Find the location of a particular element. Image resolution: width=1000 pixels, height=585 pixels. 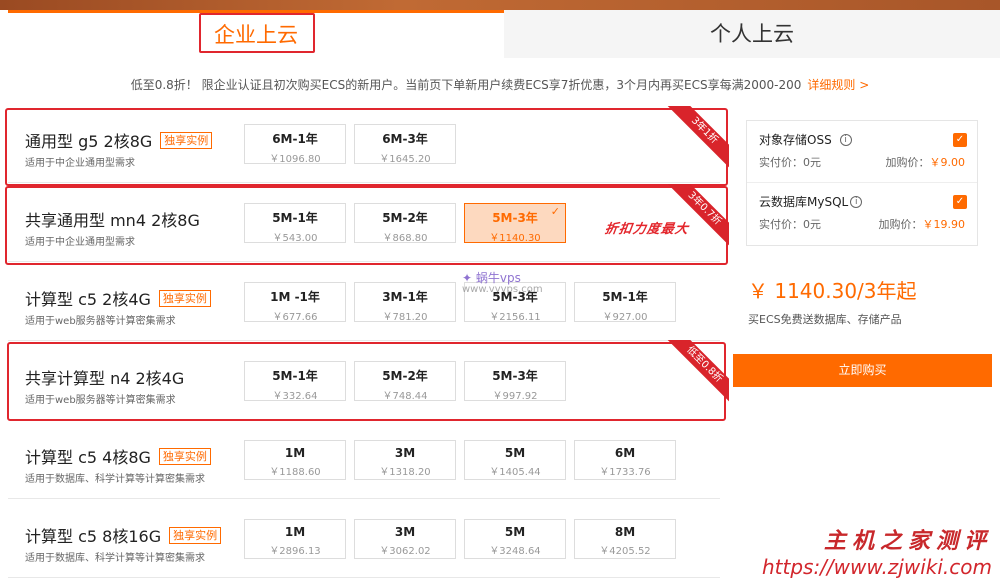

product-name: 共享通用型 mn4 2核8G is located at coordinates (112, 220).